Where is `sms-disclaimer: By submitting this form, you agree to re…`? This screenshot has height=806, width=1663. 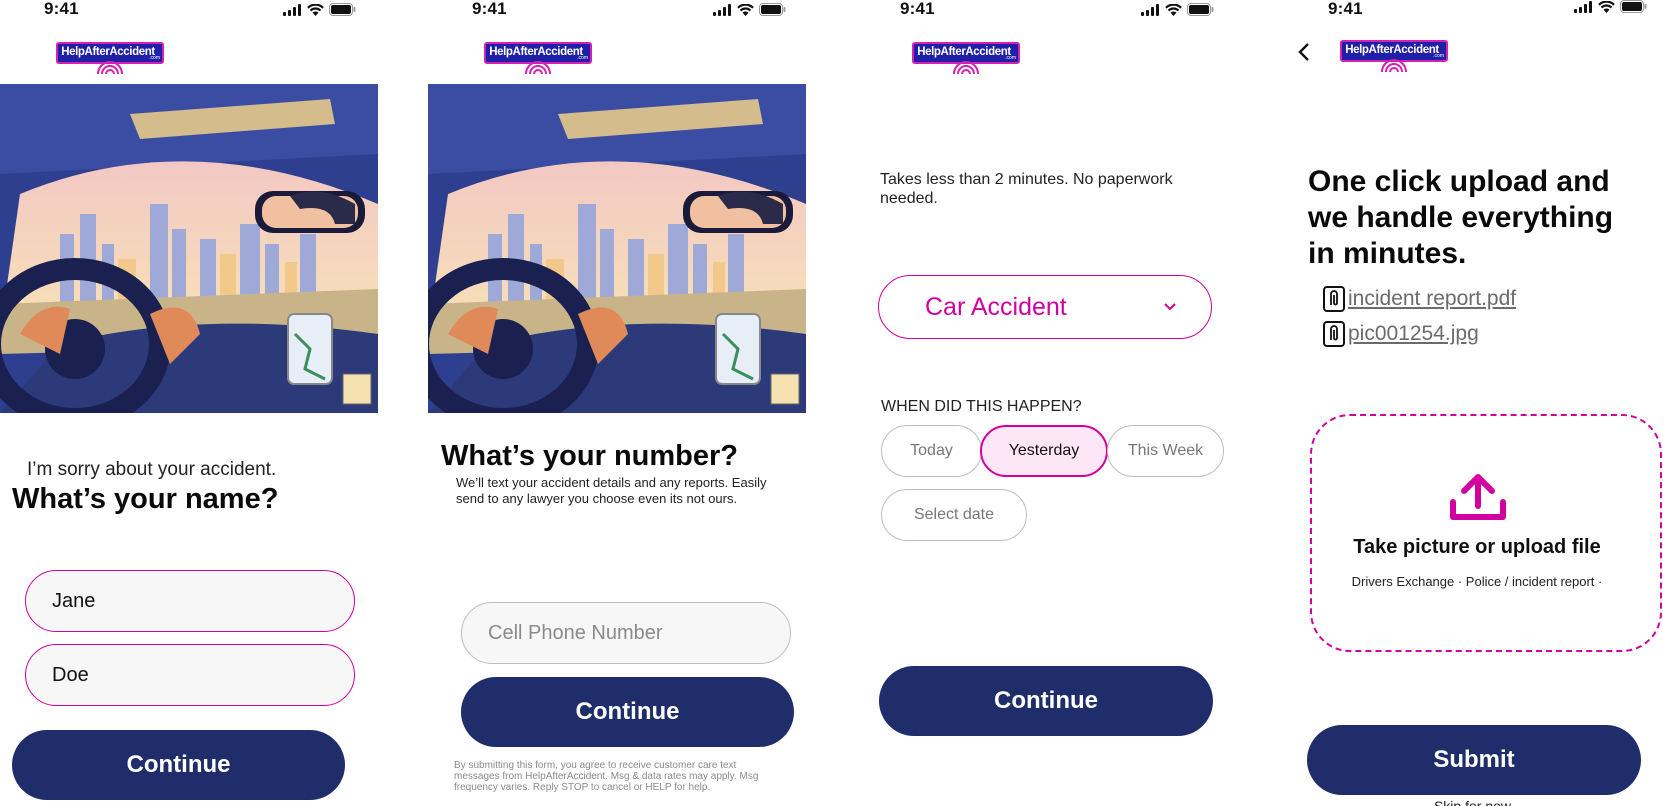 sms-disclaimer: By submitting this form, you agree to re… is located at coordinates (606, 776).